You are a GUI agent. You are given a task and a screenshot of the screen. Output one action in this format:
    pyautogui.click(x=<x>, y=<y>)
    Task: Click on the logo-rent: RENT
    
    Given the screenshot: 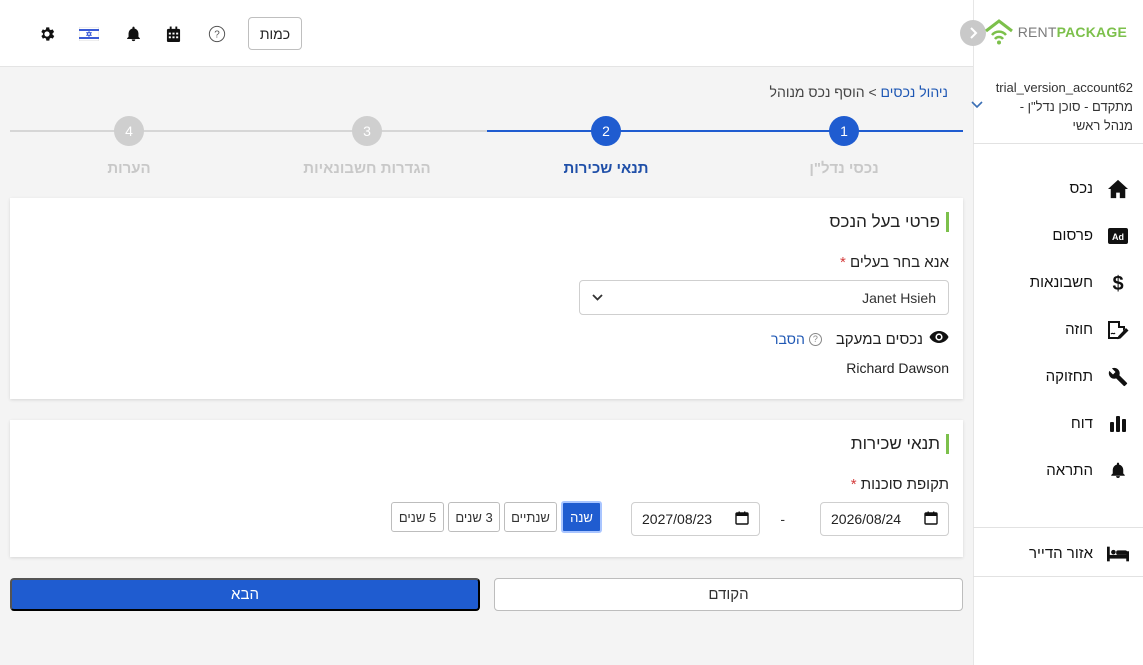 What is the action you would take?
    pyautogui.click(x=1037, y=32)
    